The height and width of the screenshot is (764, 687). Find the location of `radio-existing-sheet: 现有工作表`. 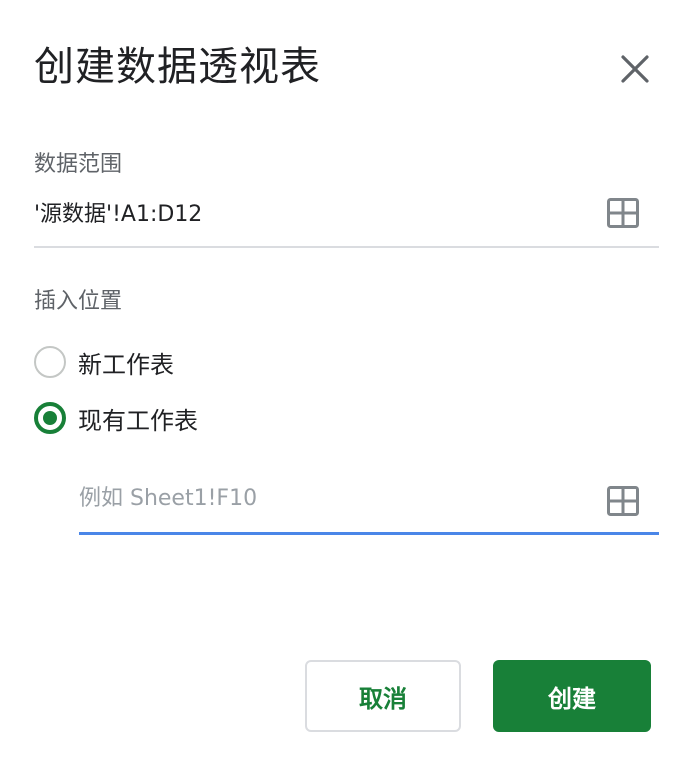

radio-existing-sheet: 现有工作表 is located at coordinates (116, 418).